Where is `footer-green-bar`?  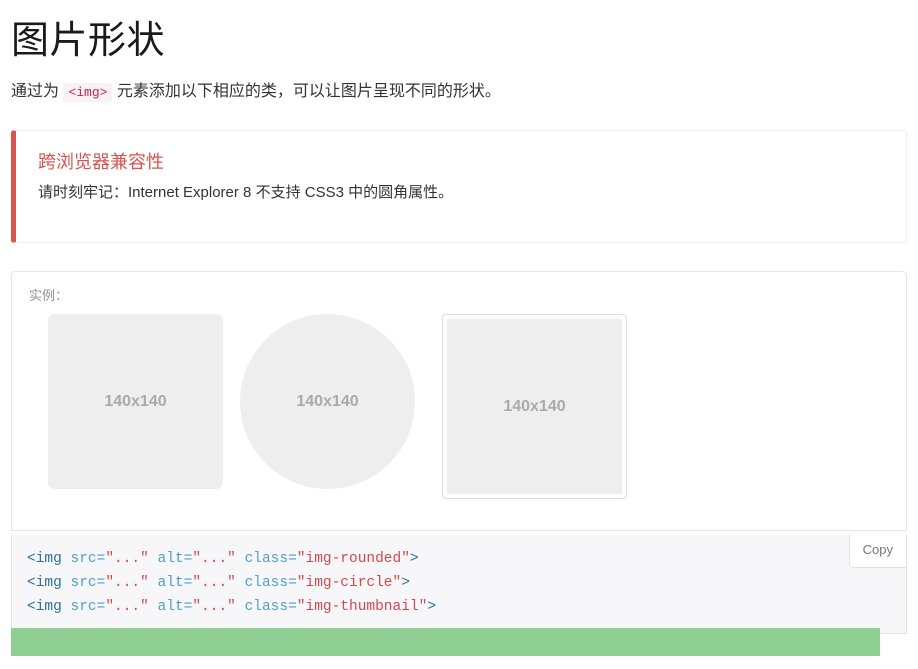 footer-green-bar is located at coordinates (445, 642).